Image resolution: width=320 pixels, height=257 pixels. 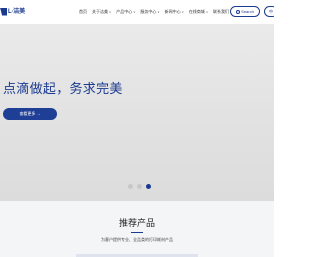 I want to click on section-title: 推荐产品, so click(x=136, y=223).